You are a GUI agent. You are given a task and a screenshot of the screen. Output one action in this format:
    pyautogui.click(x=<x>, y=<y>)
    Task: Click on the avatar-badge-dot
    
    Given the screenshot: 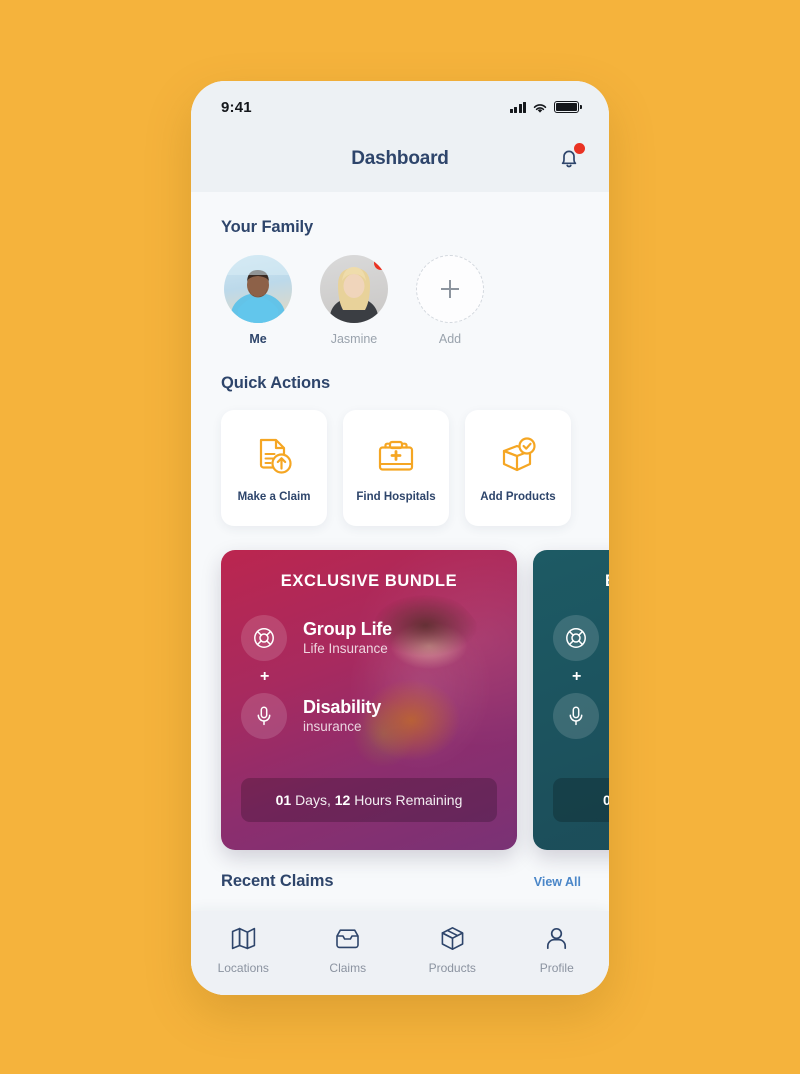 What is the action you would take?
    pyautogui.click(x=381, y=263)
    